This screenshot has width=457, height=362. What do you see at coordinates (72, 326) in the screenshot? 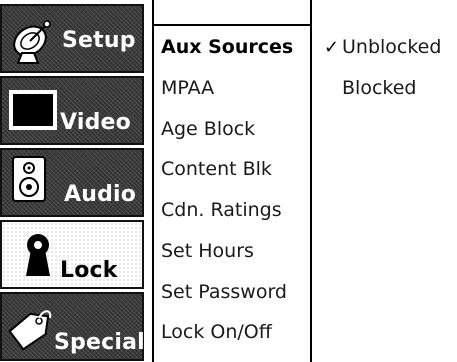
I see `nav-item-special: Special` at bounding box center [72, 326].